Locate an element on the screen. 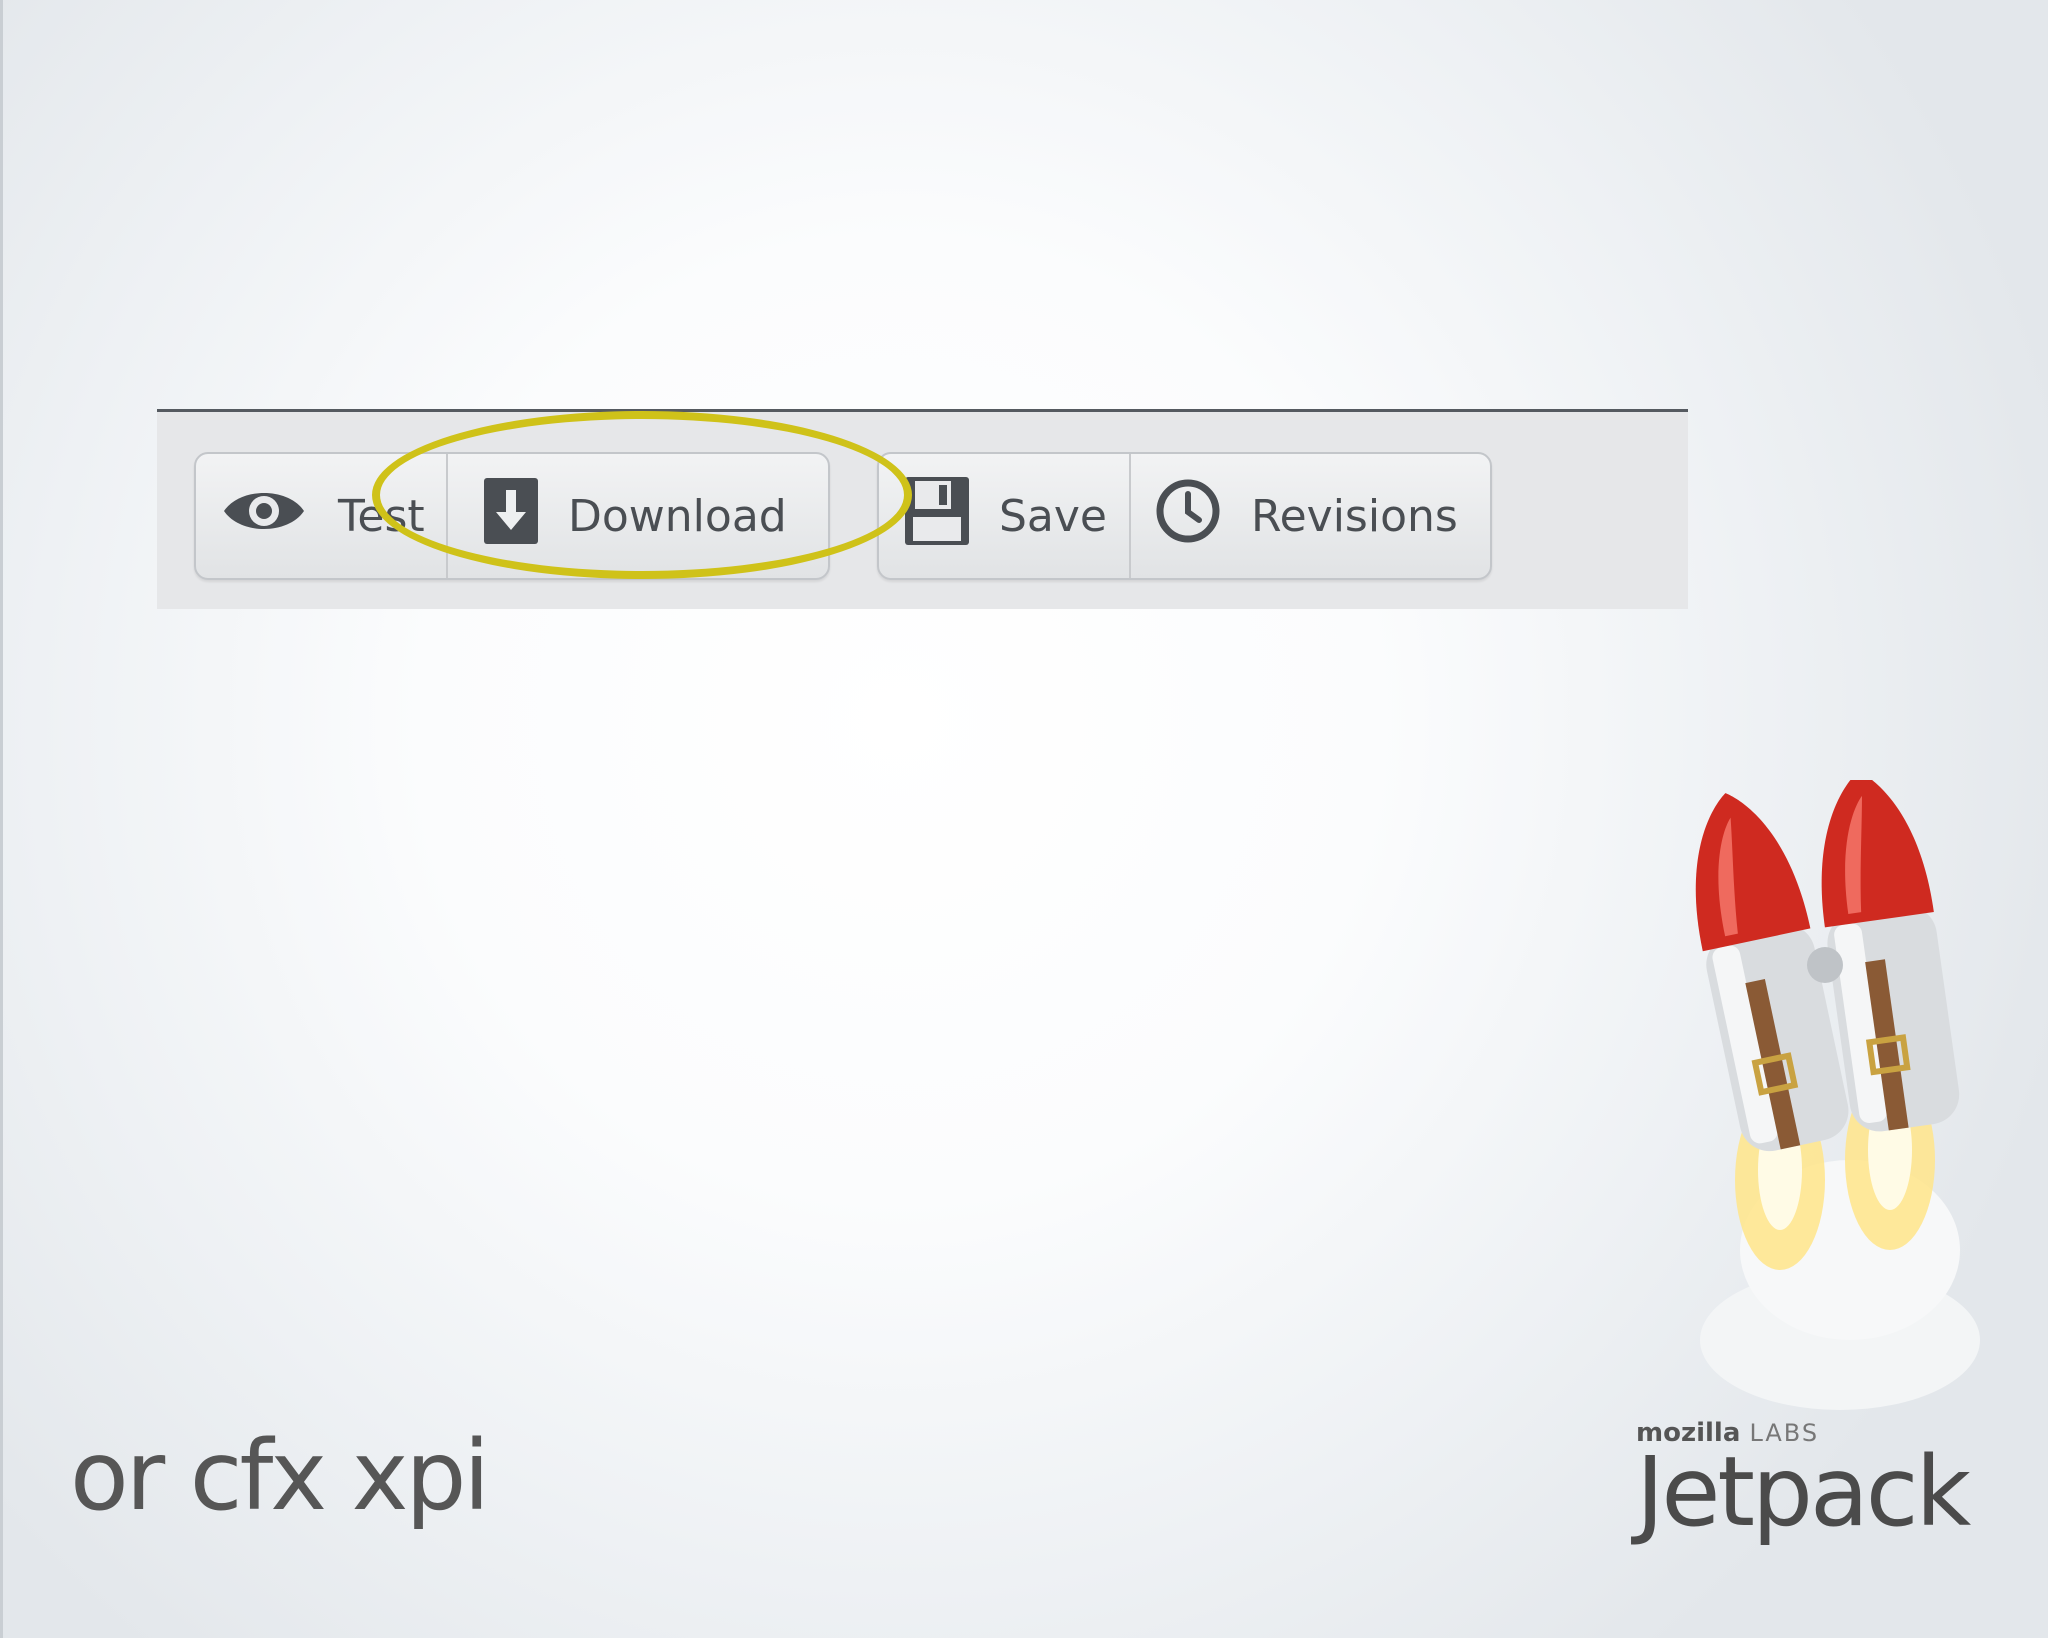 The image size is (2048, 1638). revisions-button: Revisions is located at coordinates (1309, 516).